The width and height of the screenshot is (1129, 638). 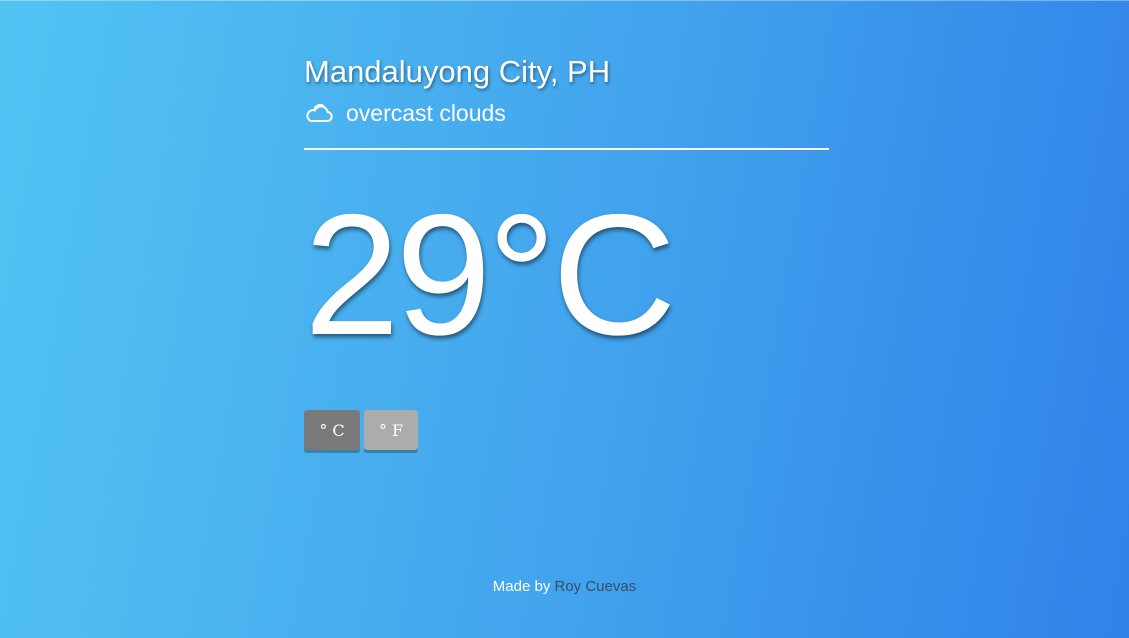 I want to click on footer-credit-prefix: Made by, so click(x=521, y=586).